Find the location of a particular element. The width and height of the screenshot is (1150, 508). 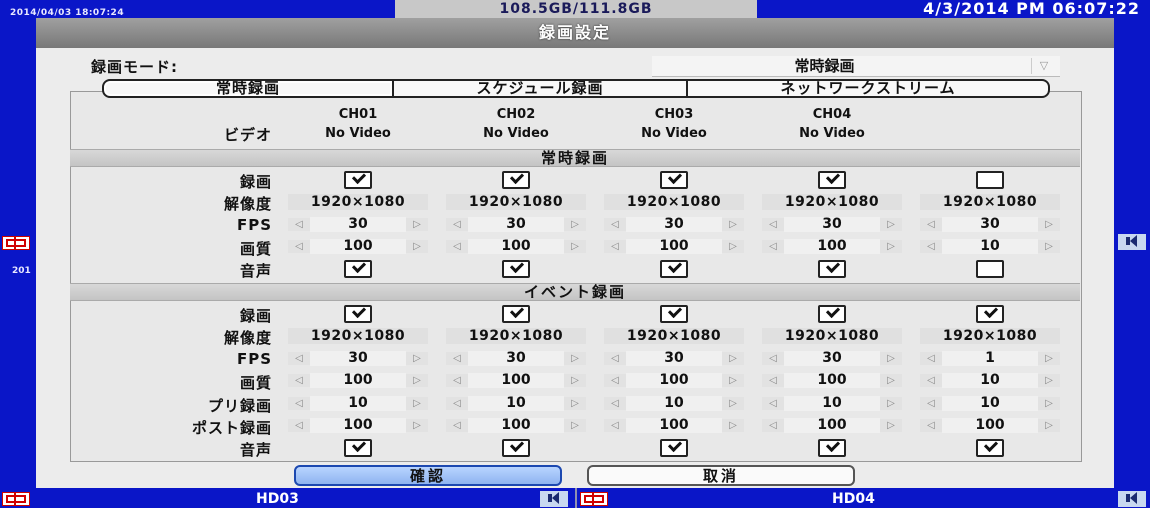

tab-network-stream: ネットワークストリーム is located at coordinates (868, 88).